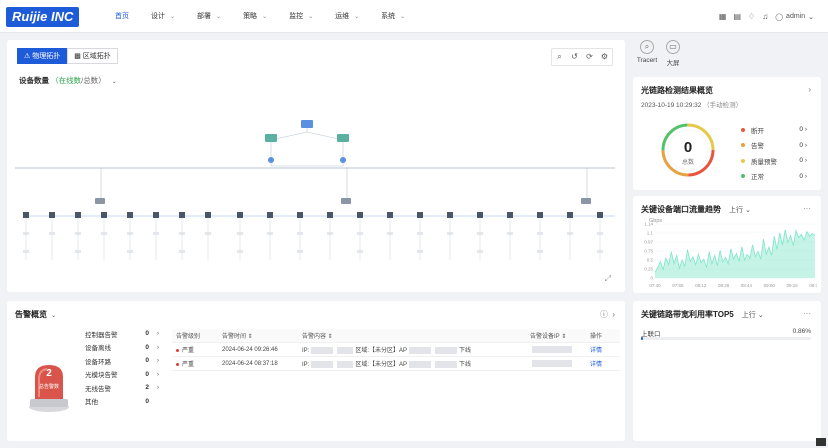  What do you see at coordinates (393, 16) in the screenshot?
I see `nav-item-system: 系统 ⌄` at bounding box center [393, 16].